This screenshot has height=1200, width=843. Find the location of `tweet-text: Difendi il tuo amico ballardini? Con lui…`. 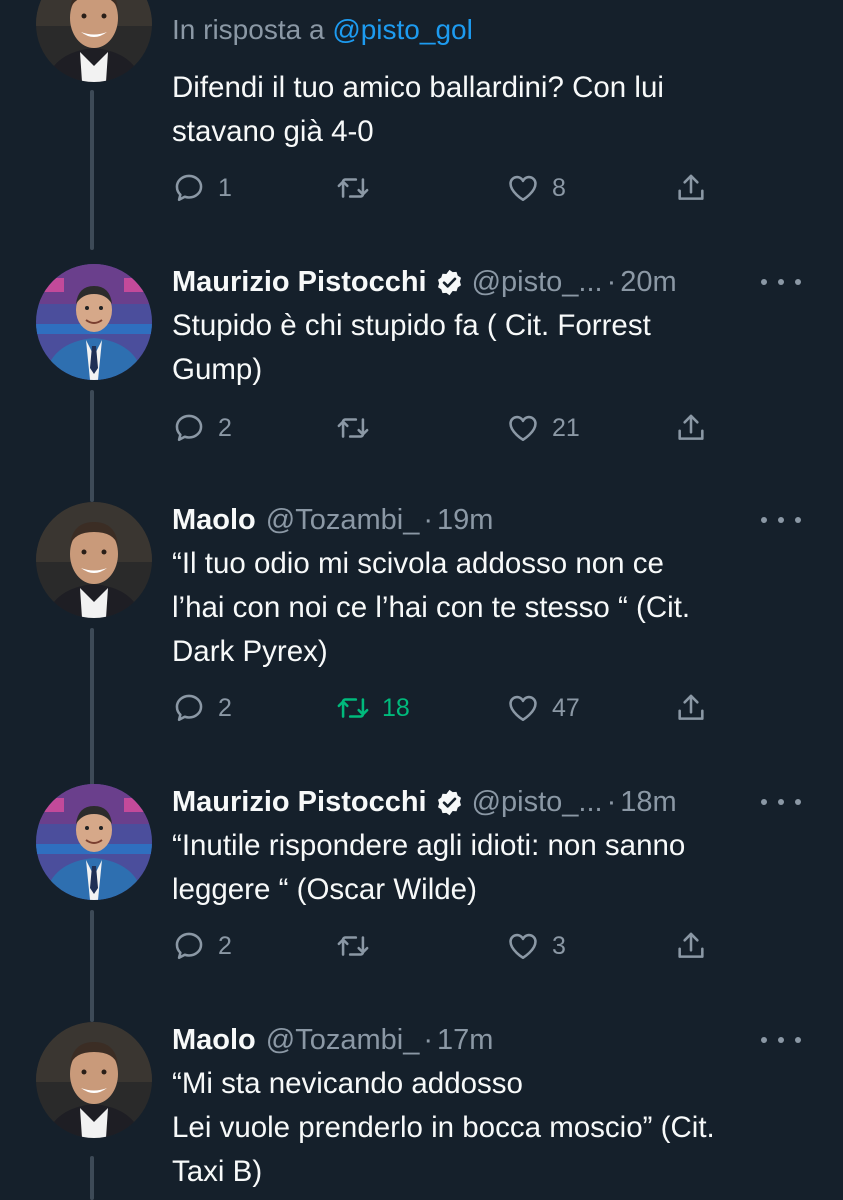

tweet-text: Difendi il tuo amico ballardini? Con lui… is located at coordinates (418, 109).